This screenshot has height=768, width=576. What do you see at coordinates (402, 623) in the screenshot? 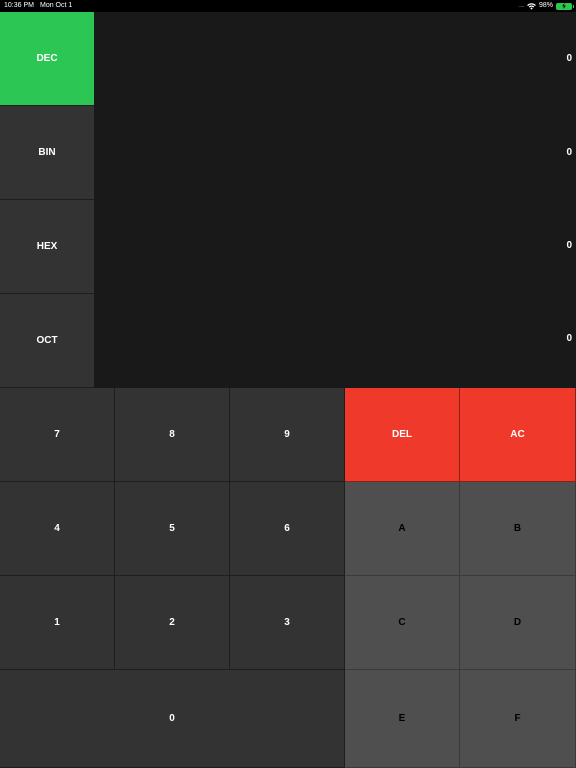
I see `key-c: C` at bounding box center [402, 623].